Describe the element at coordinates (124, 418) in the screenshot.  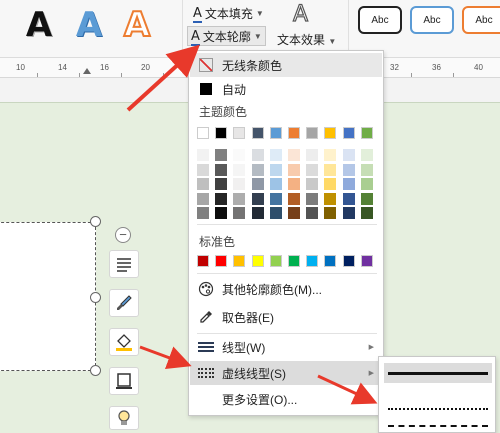
I see `shape-effect-button` at that location.